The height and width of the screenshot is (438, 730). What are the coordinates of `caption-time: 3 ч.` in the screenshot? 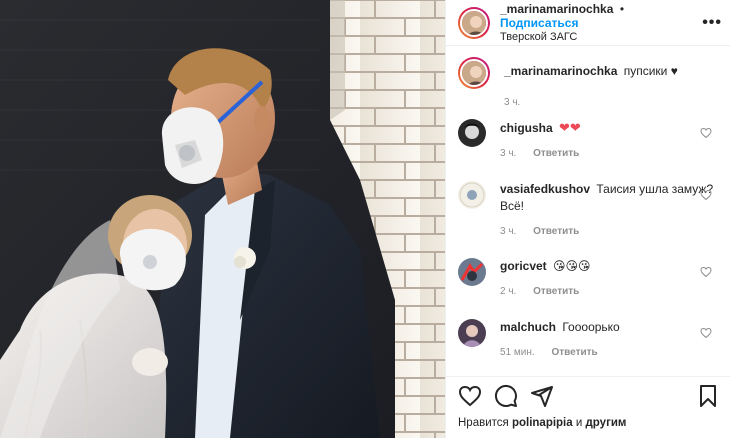 It's located at (512, 102).